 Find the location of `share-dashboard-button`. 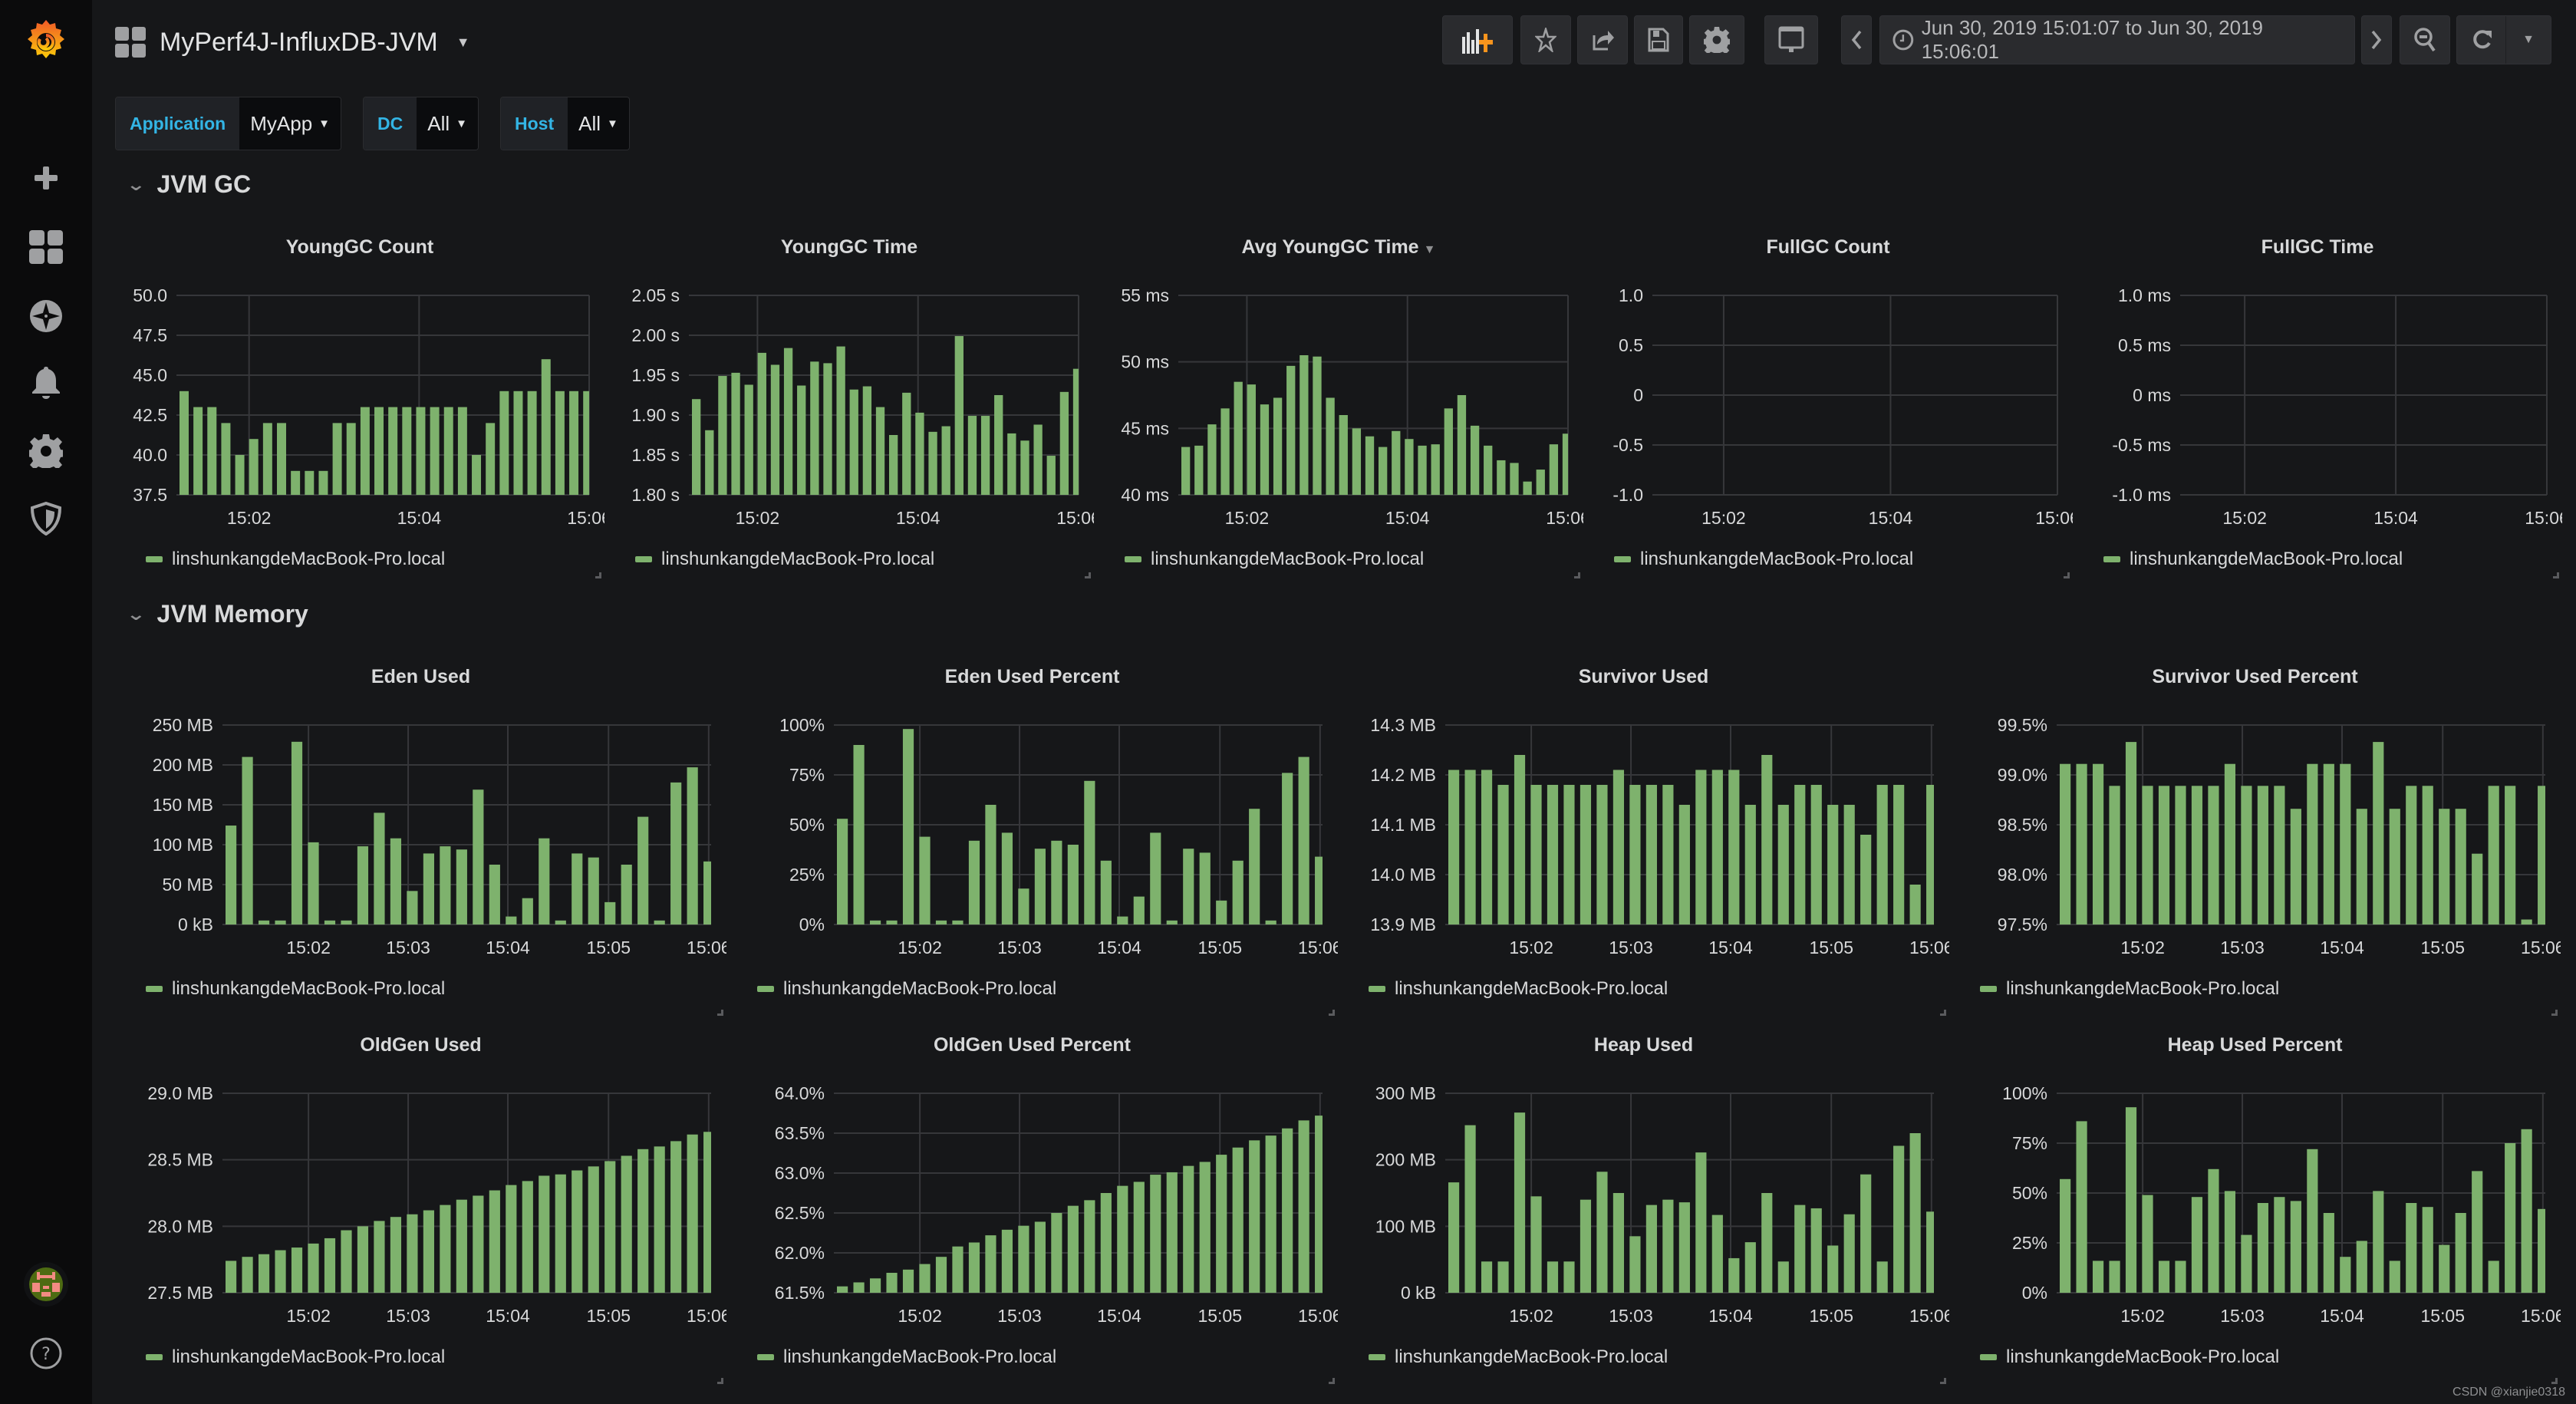

share-dashboard-button is located at coordinates (1602, 40).